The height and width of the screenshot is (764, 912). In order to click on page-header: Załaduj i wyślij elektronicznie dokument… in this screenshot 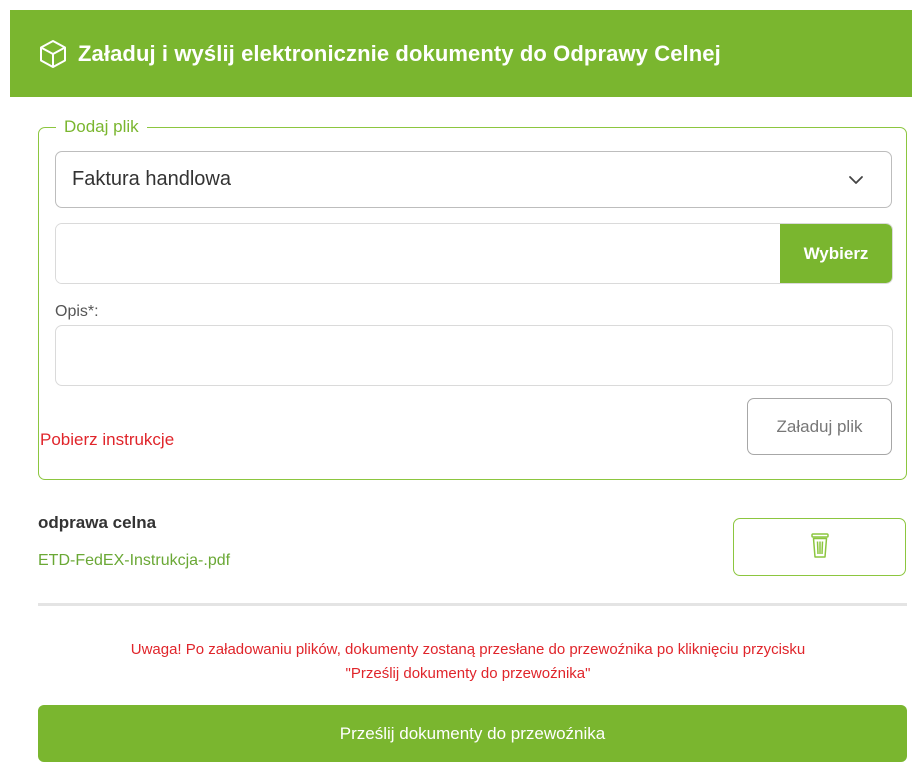, I will do `click(461, 53)`.